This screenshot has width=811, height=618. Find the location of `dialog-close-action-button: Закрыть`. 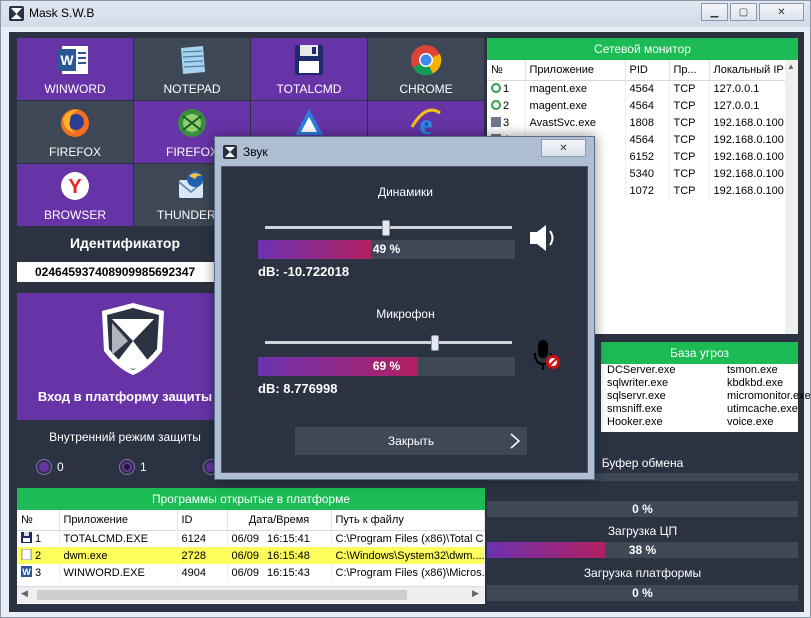

dialog-close-action-button: Закрыть is located at coordinates (411, 441).